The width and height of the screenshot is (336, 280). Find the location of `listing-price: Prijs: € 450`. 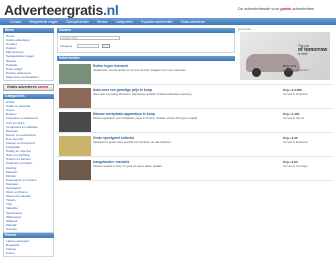

listing-price: Prijs: € 450 is located at coordinates (291, 114).